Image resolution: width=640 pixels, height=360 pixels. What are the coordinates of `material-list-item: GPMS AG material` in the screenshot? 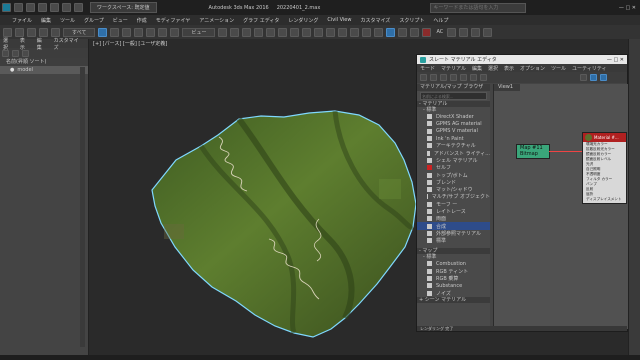 It's located at (453, 123).